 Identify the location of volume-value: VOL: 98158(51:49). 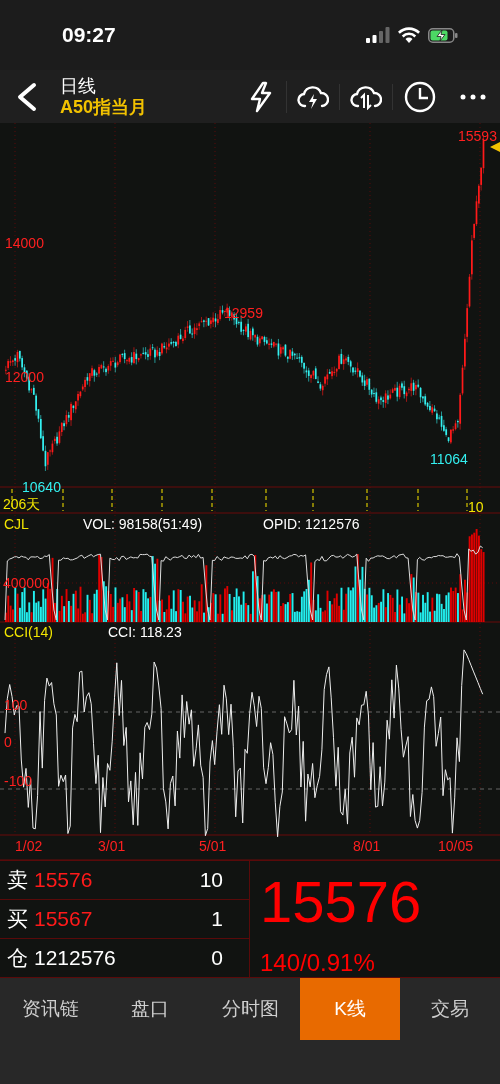
(143, 524).